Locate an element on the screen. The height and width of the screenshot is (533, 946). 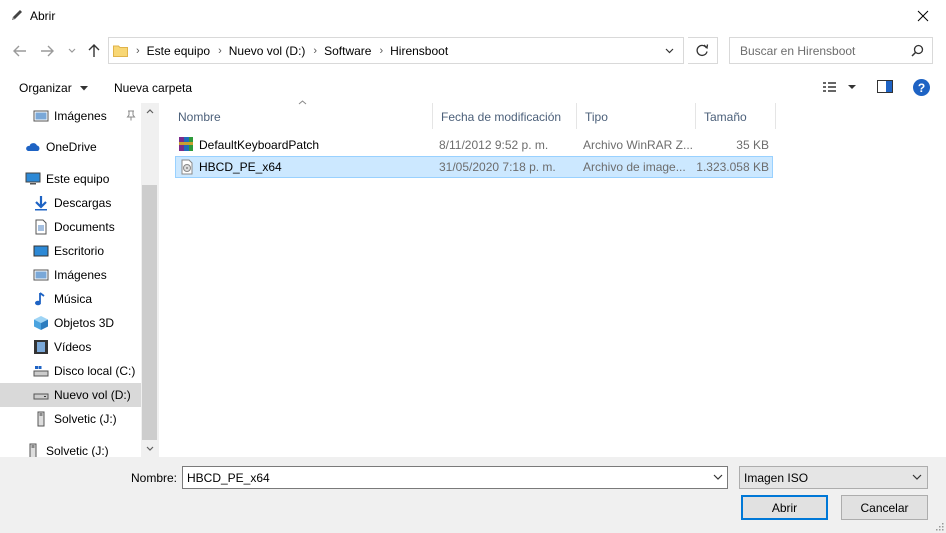
winrar-icon is located at coordinates (186, 144).